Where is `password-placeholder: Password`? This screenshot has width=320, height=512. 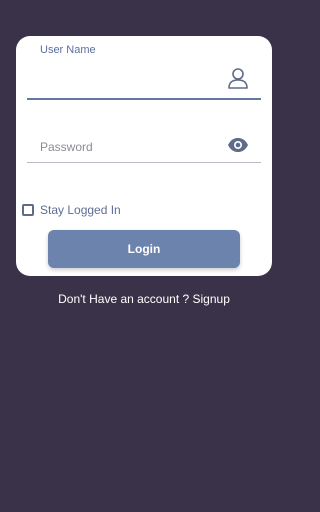
password-placeholder: Password is located at coordinates (66, 147).